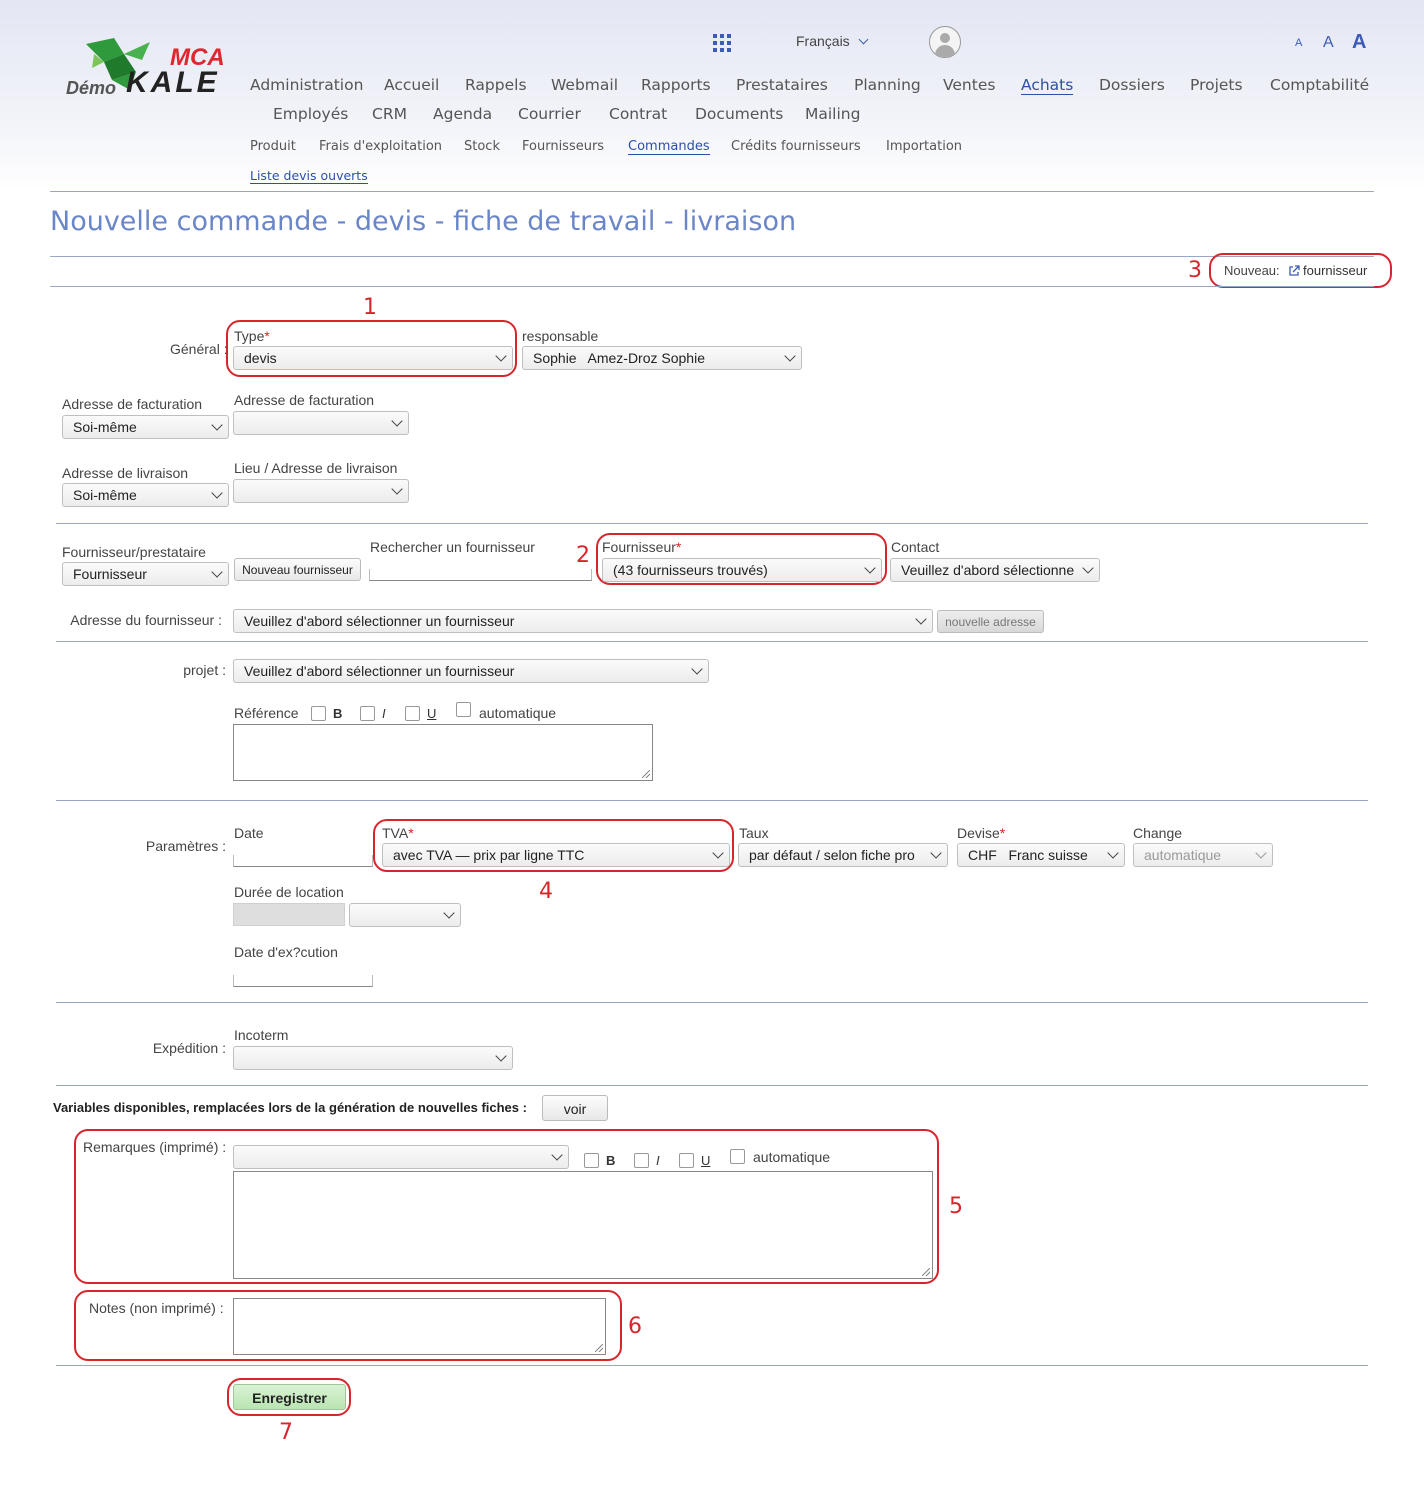 The width and height of the screenshot is (1424, 1502). I want to click on date-input, so click(303, 861).